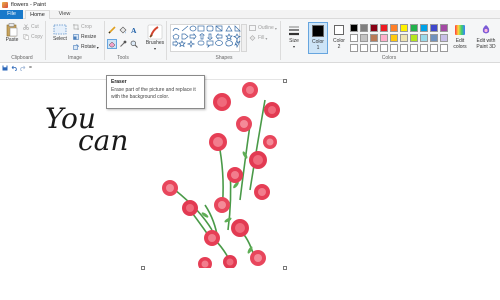 This screenshot has width=500, height=300. I want to click on title-bar: flowers - Paint, so click(250, 4).